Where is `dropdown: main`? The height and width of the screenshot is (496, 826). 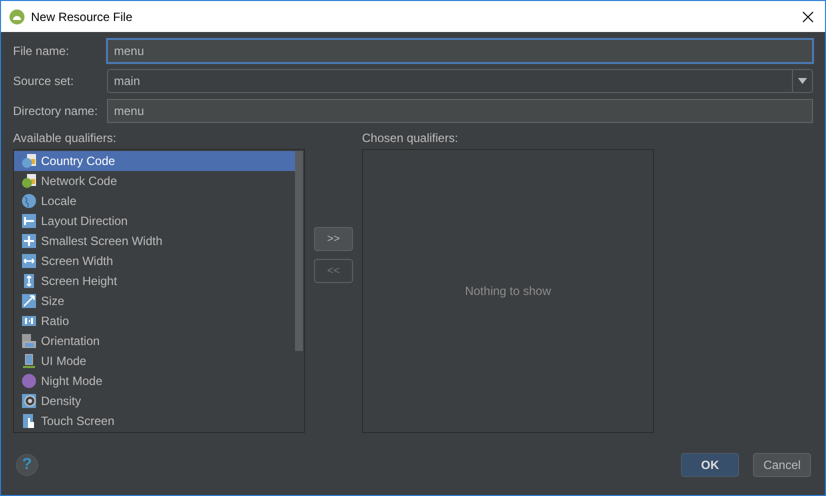 dropdown: main is located at coordinates (460, 81).